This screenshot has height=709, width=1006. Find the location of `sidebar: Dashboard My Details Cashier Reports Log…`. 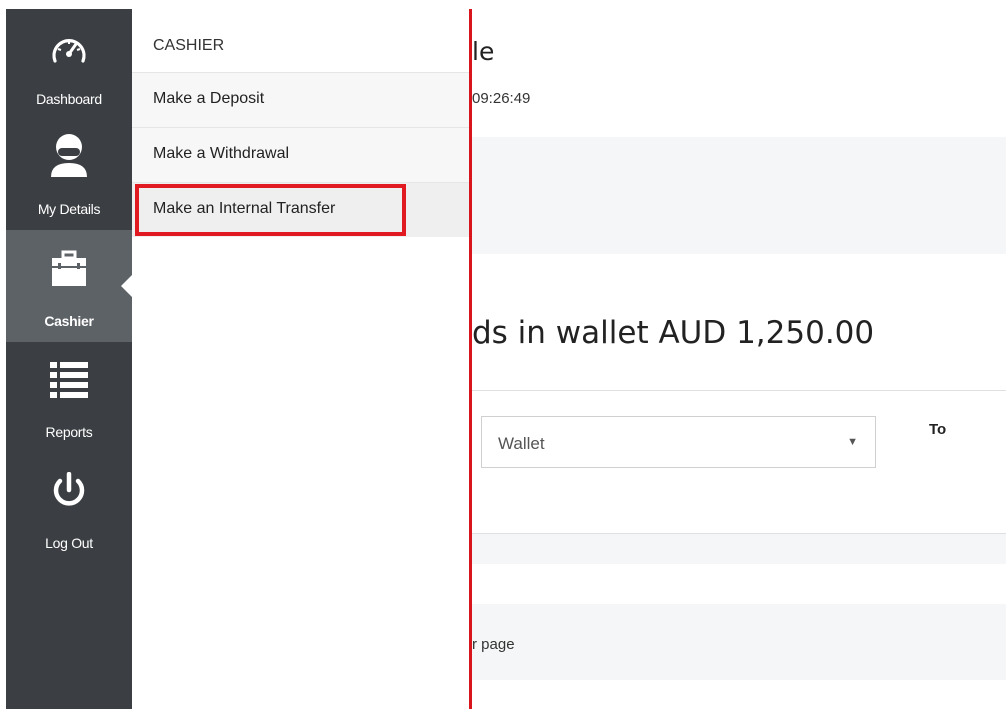

sidebar: Dashboard My Details Cashier Reports Log… is located at coordinates (69, 359).